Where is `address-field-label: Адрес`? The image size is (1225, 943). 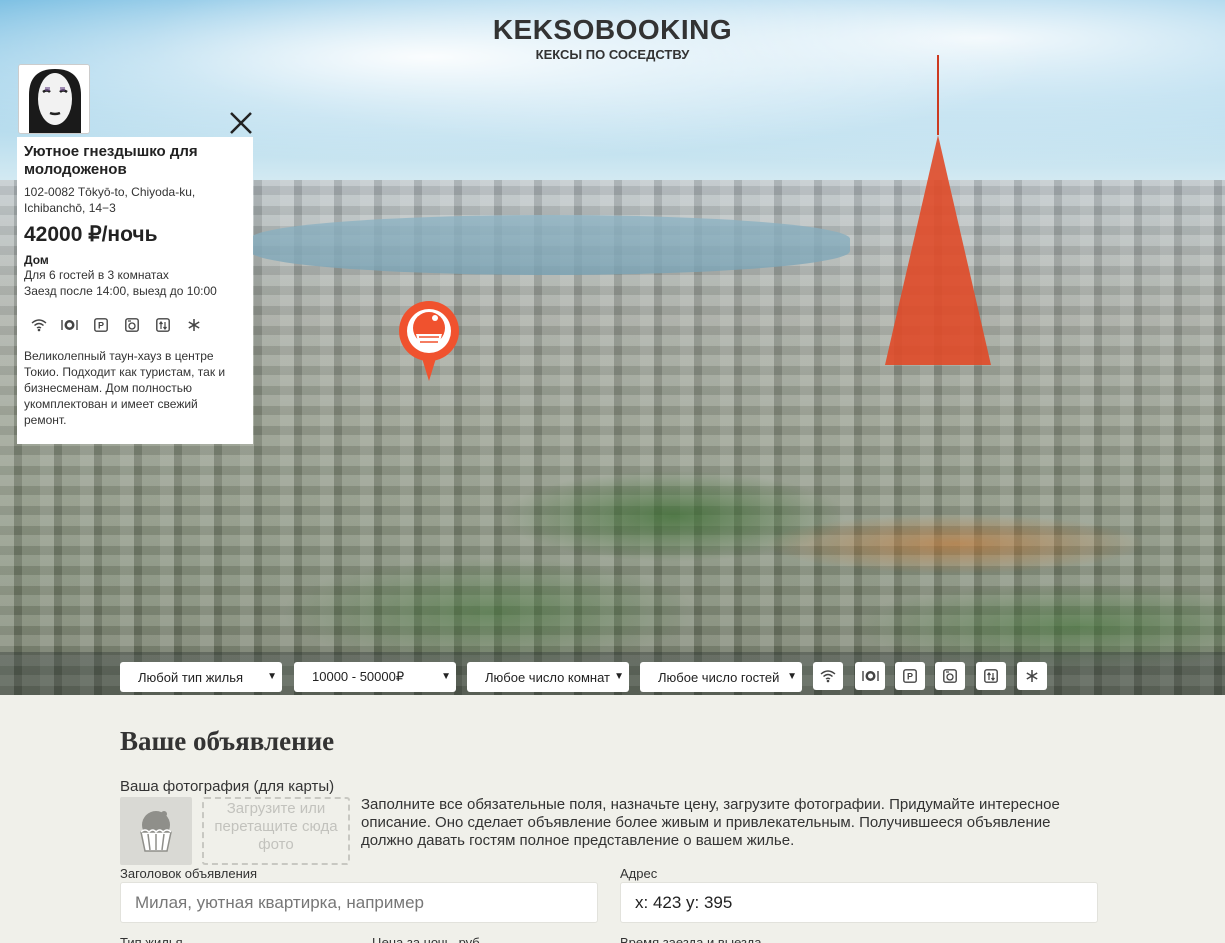
address-field-label: Адрес is located at coordinates (639, 873).